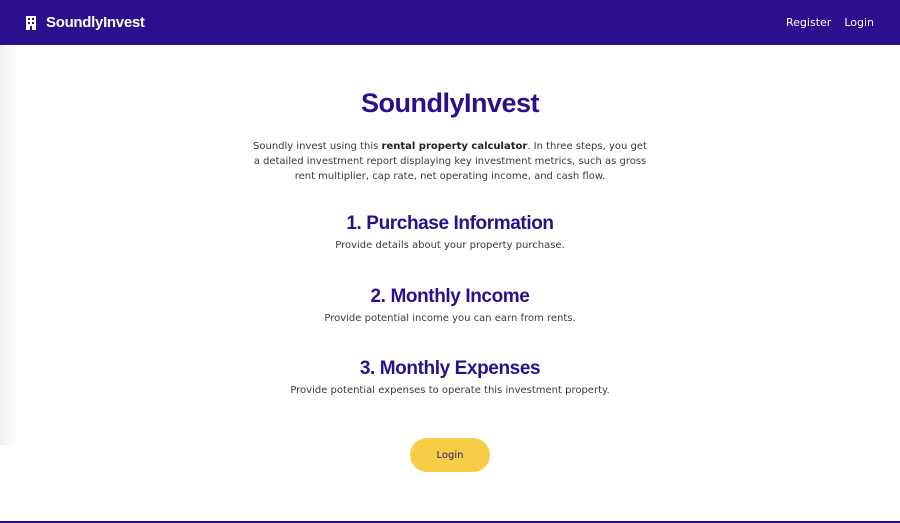 This screenshot has width=900, height=523. I want to click on page-title: SoundlyInvest, so click(450, 103).